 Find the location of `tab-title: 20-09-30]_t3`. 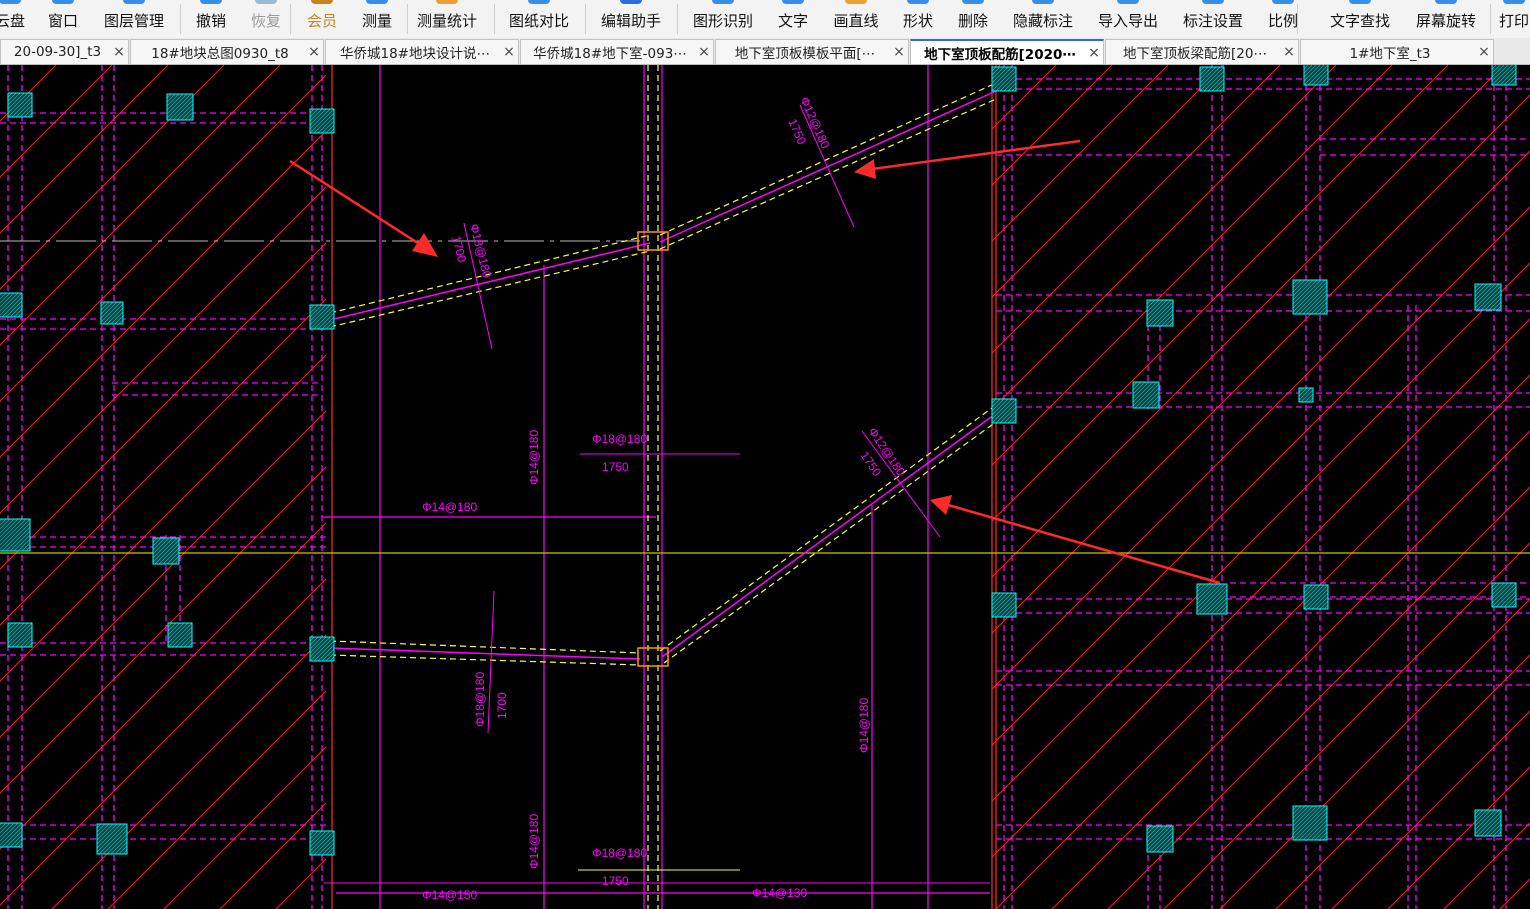

tab-title: 20-09-30]_t3 is located at coordinates (57, 52).